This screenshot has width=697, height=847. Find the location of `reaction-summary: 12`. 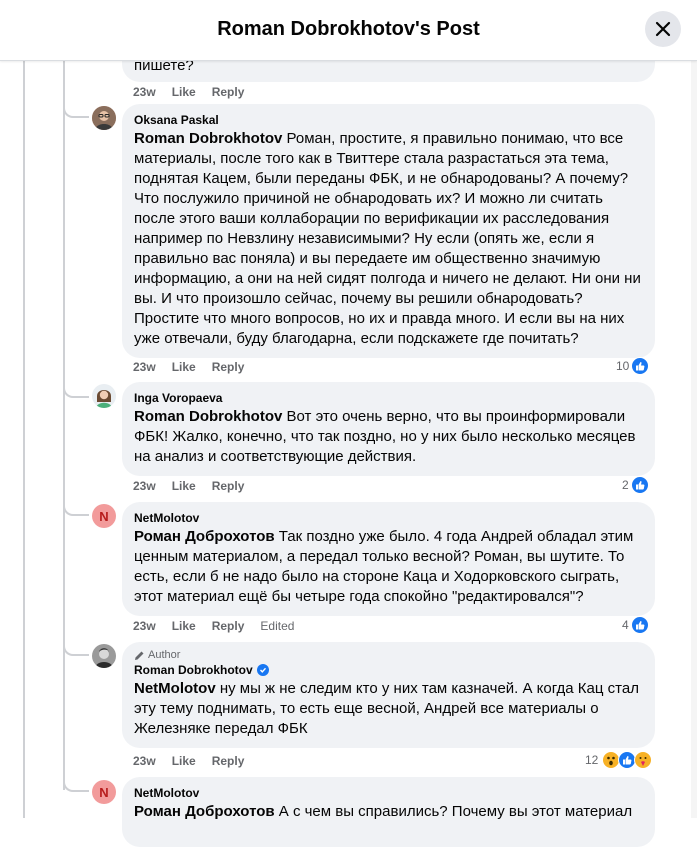

reaction-summary: 12 is located at coordinates (619, 760).